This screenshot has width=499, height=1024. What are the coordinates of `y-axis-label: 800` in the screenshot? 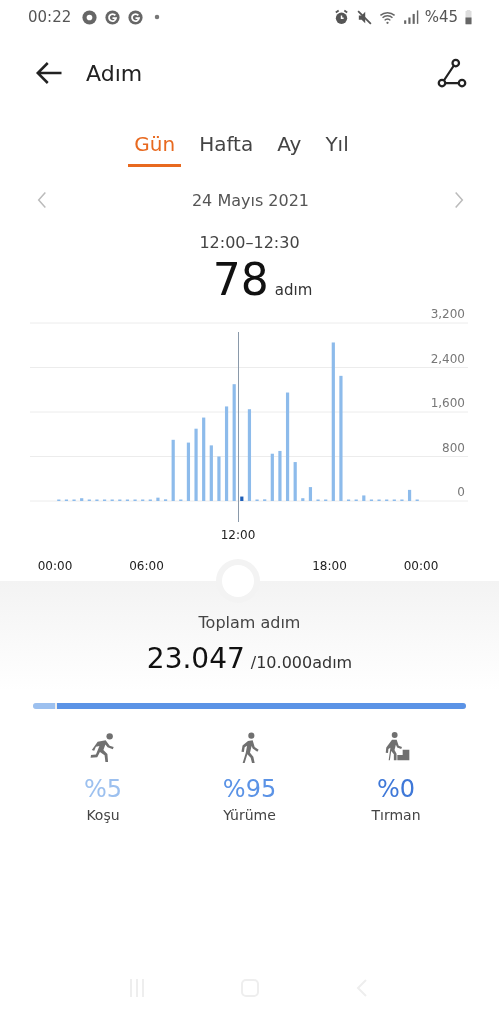 It's located at (453, 447).